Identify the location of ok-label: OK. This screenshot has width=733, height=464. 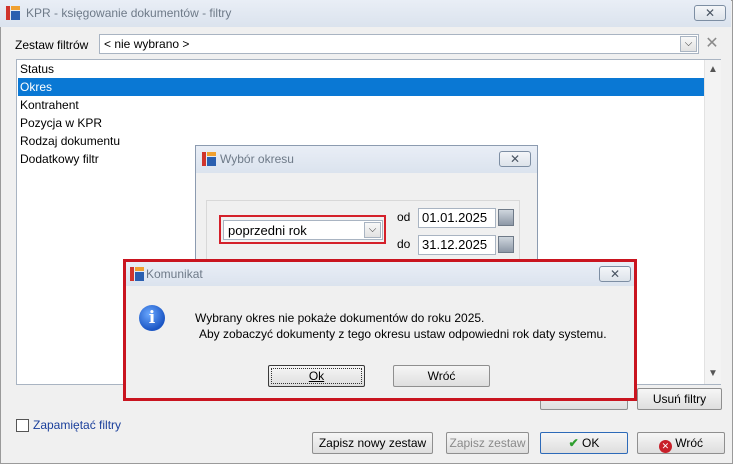
(591, 443).